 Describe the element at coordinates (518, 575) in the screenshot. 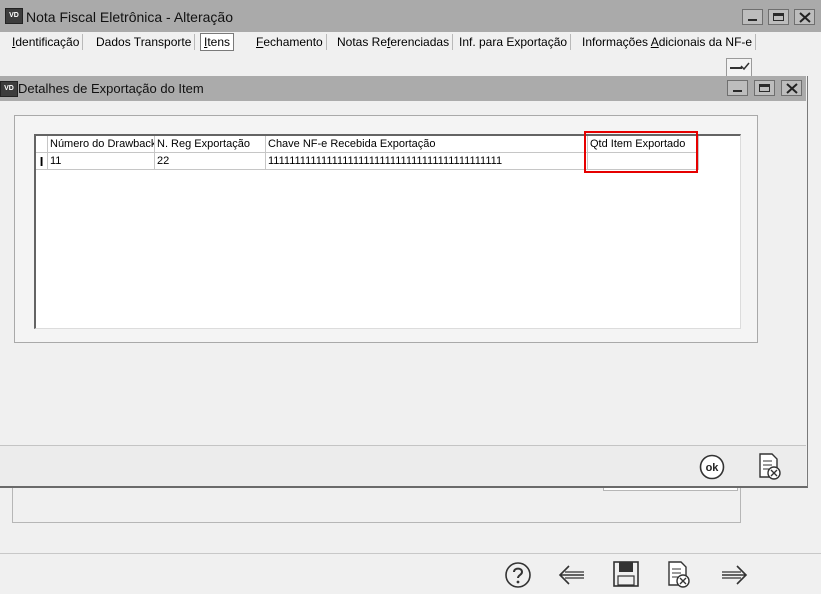

I see `help-icon` at that location.